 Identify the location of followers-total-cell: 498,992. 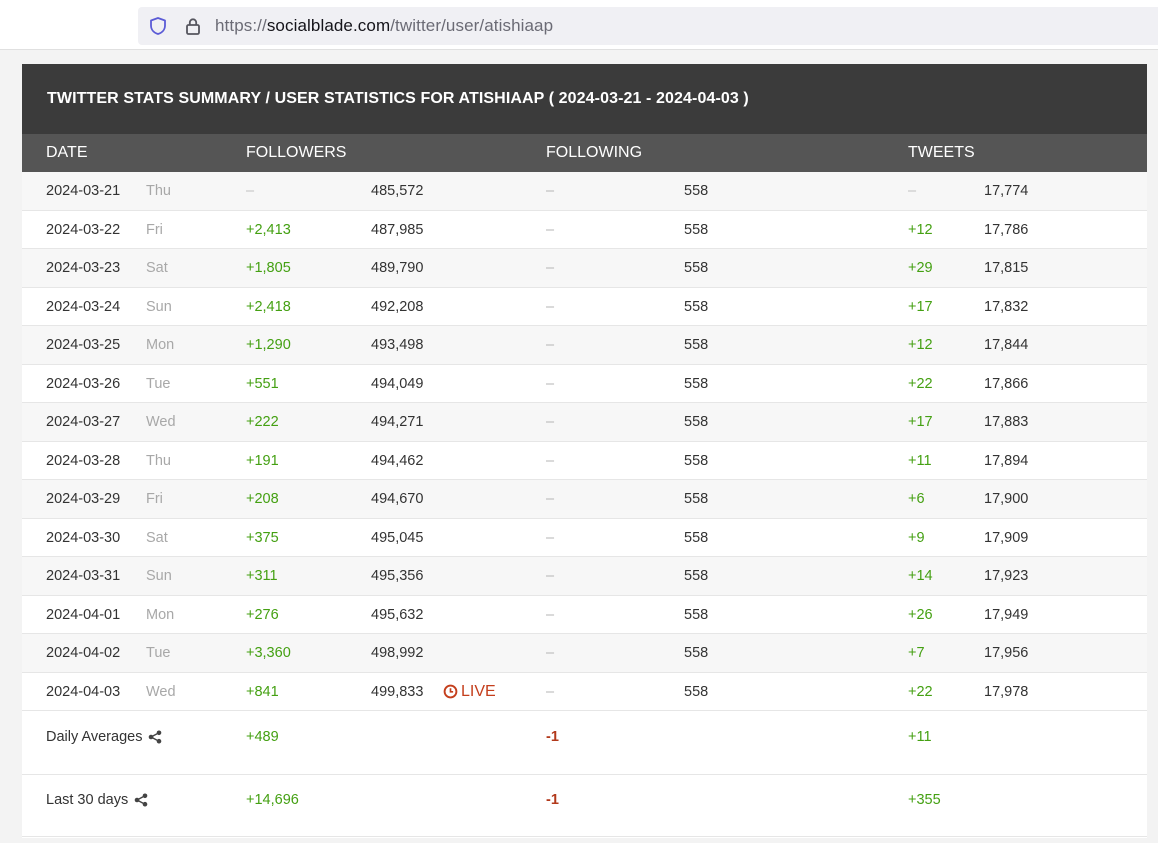
(397, 653).